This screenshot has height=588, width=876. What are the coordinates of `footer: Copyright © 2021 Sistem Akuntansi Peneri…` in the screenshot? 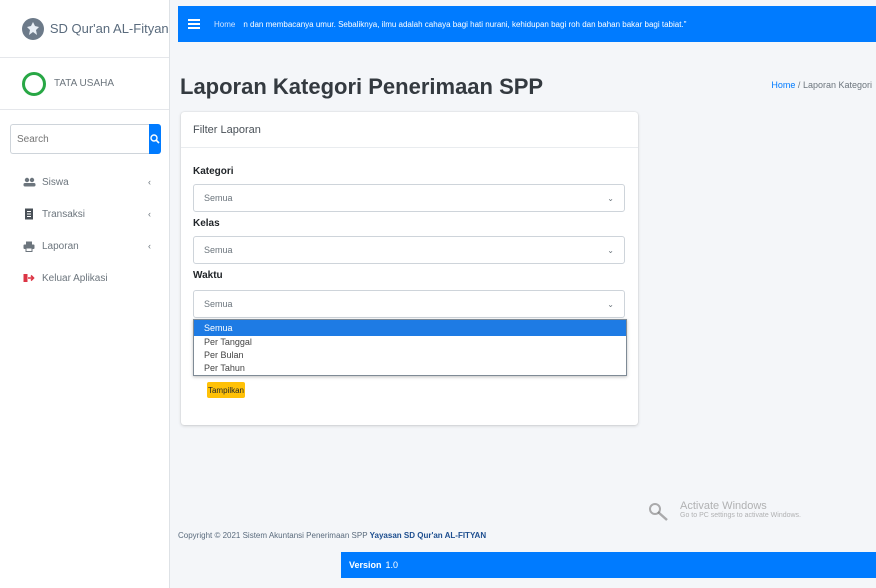 It's located at (332, 535).